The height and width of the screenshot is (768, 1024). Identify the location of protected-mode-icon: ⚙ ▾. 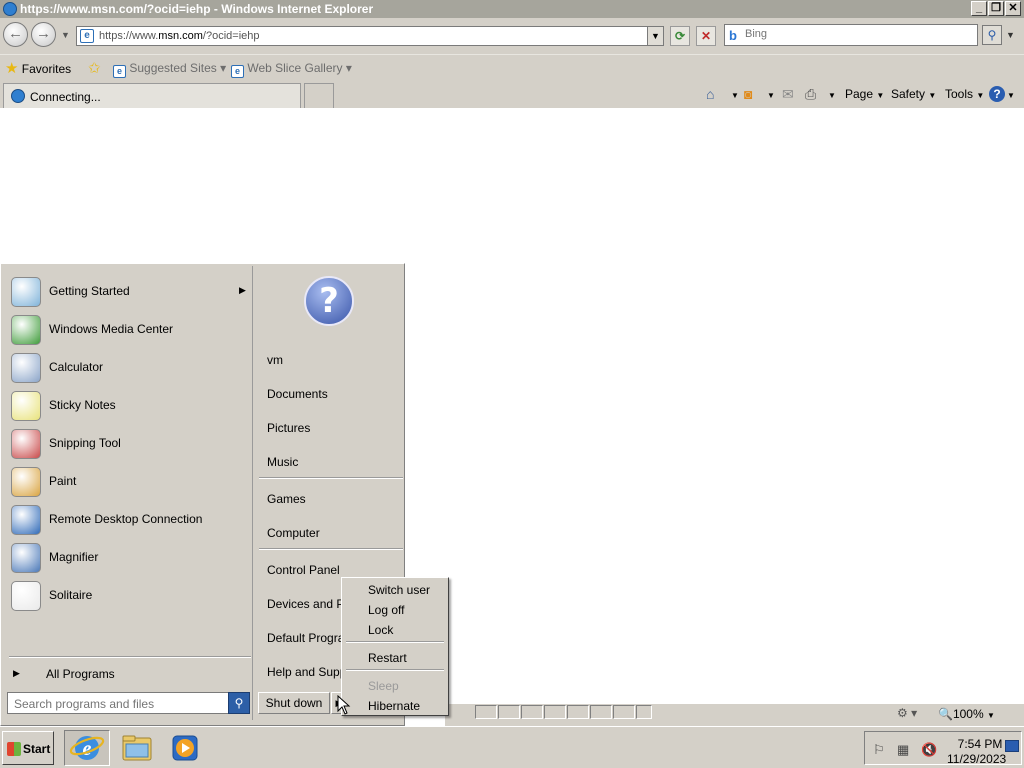
(913, 714).